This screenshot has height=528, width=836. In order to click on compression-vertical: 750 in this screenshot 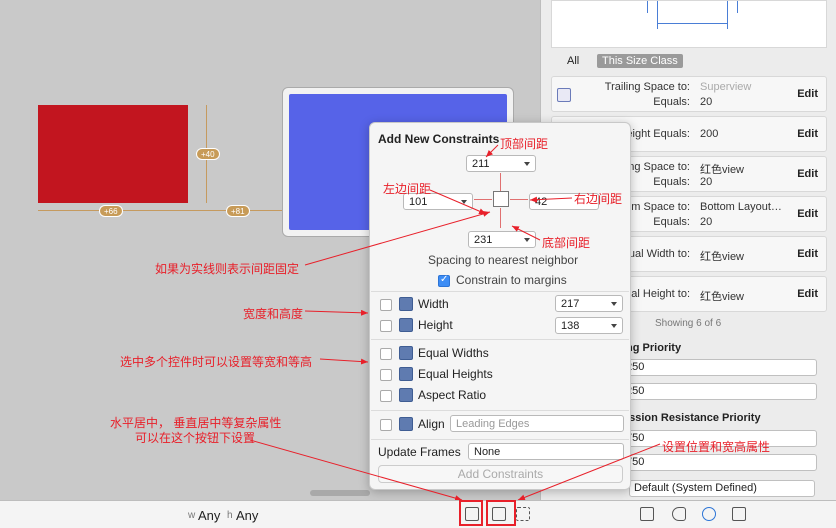, I will do `click(719, 462)`.